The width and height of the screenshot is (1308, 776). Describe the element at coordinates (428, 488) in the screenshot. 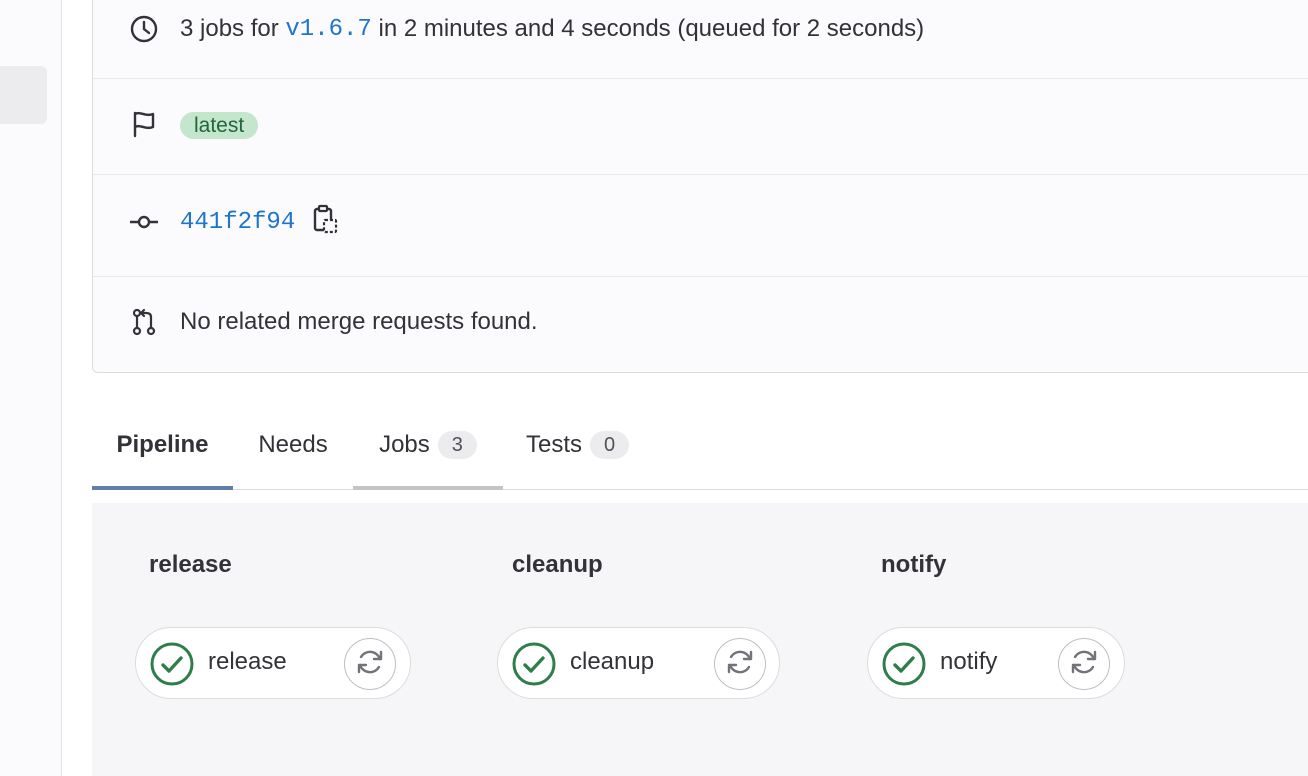

I see `tab-hover-indicator` at that location.